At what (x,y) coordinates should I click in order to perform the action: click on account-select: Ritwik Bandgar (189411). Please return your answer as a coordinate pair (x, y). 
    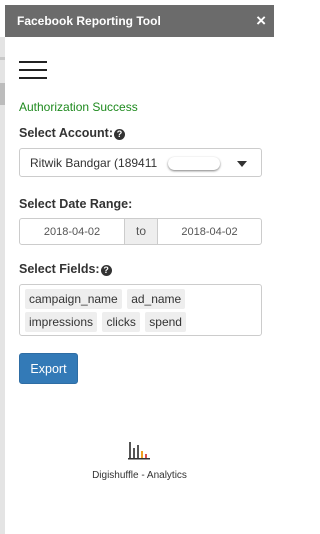
    Looking at the image, I should click on (140, 162).